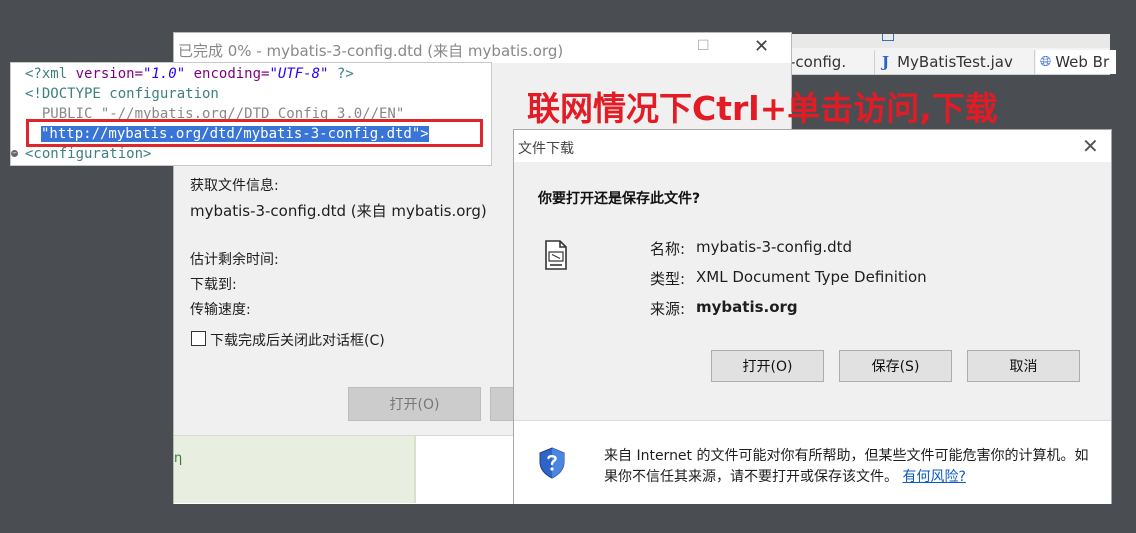 The width and height of the screenshot is (1136, 533). Describe the element at coordinates (774, 247) in the screenshot. I see `name-value: mybatis-3-config.dtd` at that location.